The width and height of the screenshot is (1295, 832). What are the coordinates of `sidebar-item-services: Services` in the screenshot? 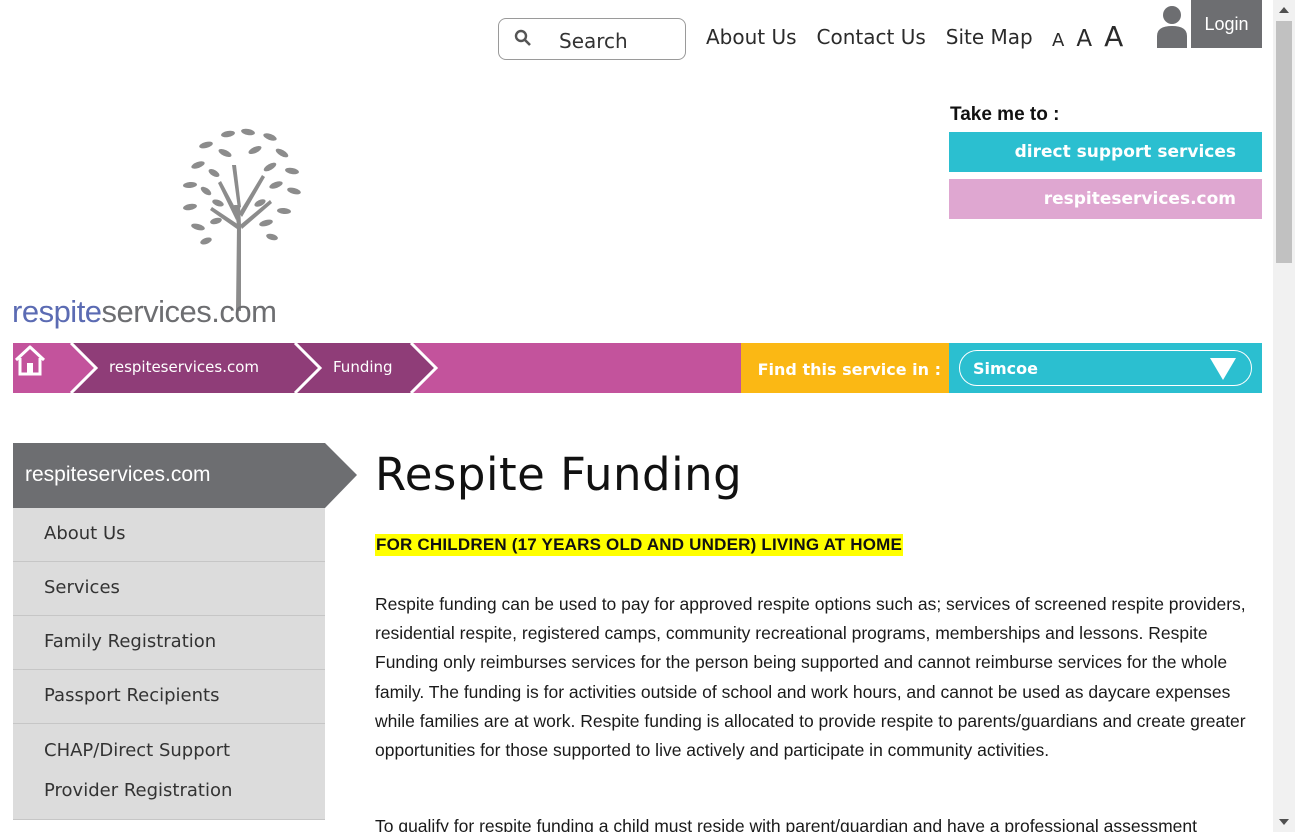 It's located at (169, 589).